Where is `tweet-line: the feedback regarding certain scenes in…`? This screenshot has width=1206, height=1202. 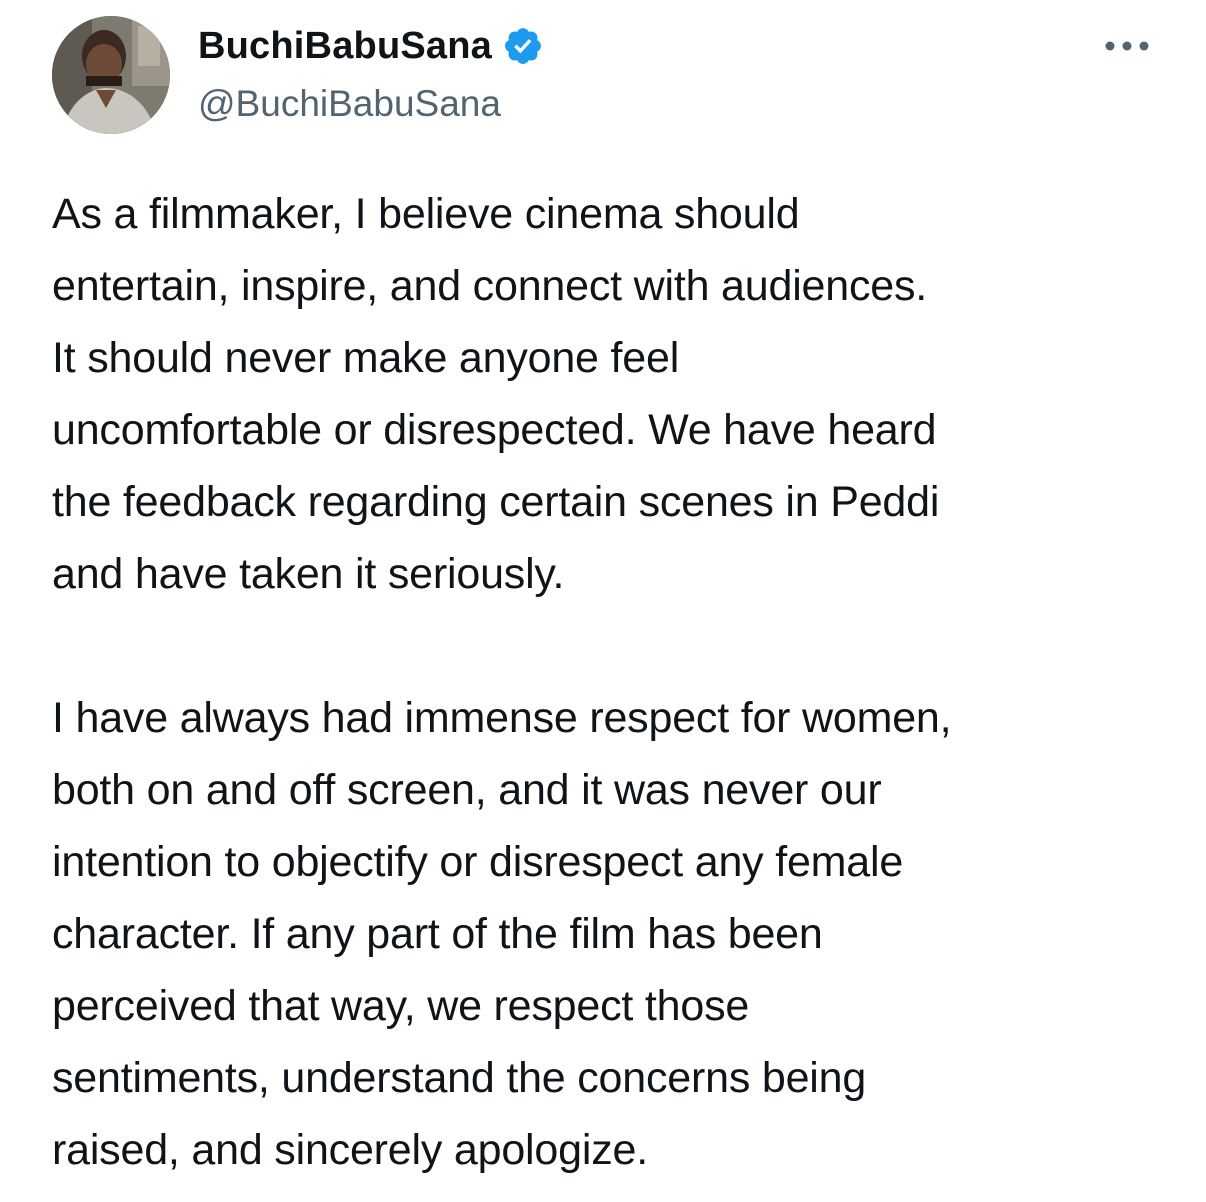
tweet-line: the feedback regarding certain scenes in… is located at coordinates (496, 502).